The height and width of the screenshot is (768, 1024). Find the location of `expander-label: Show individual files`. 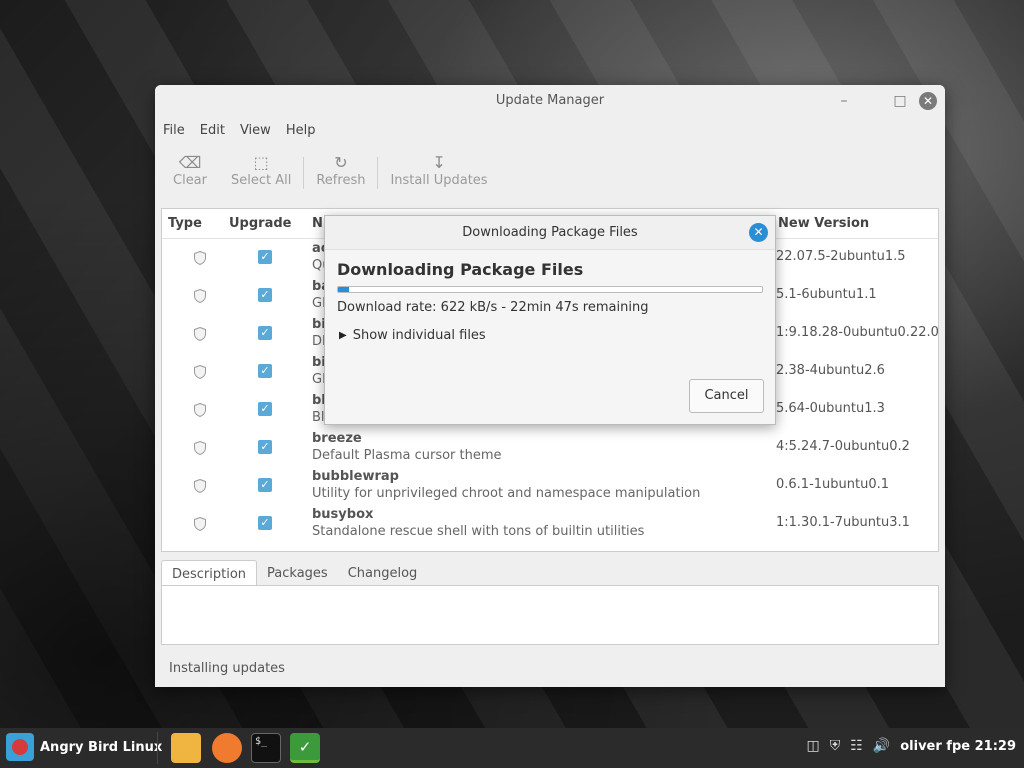

expander-label: Show individual files is located at coordinates (419, 335).